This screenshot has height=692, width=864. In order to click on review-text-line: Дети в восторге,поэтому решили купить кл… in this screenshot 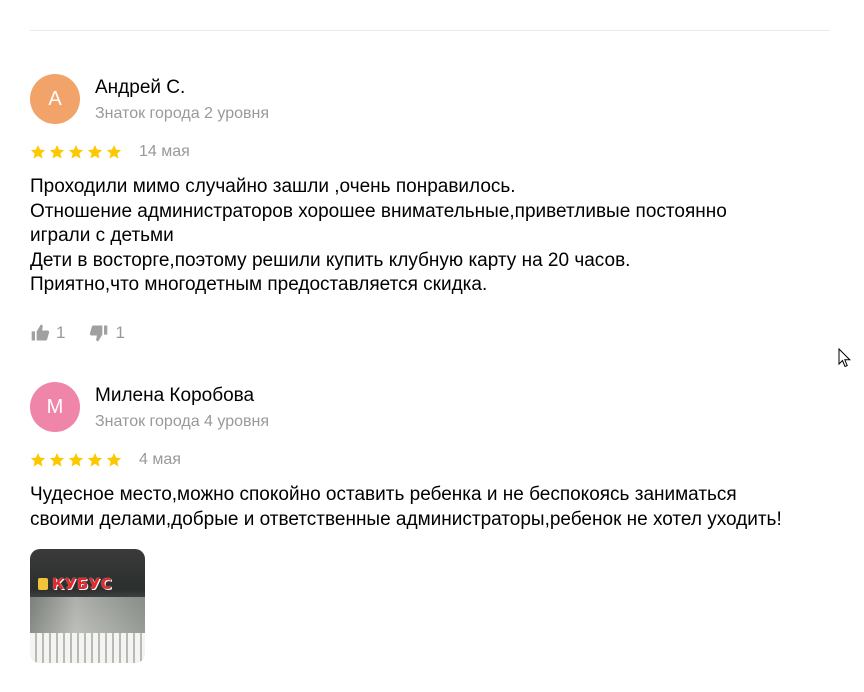, I will do `click(330, 260)`.